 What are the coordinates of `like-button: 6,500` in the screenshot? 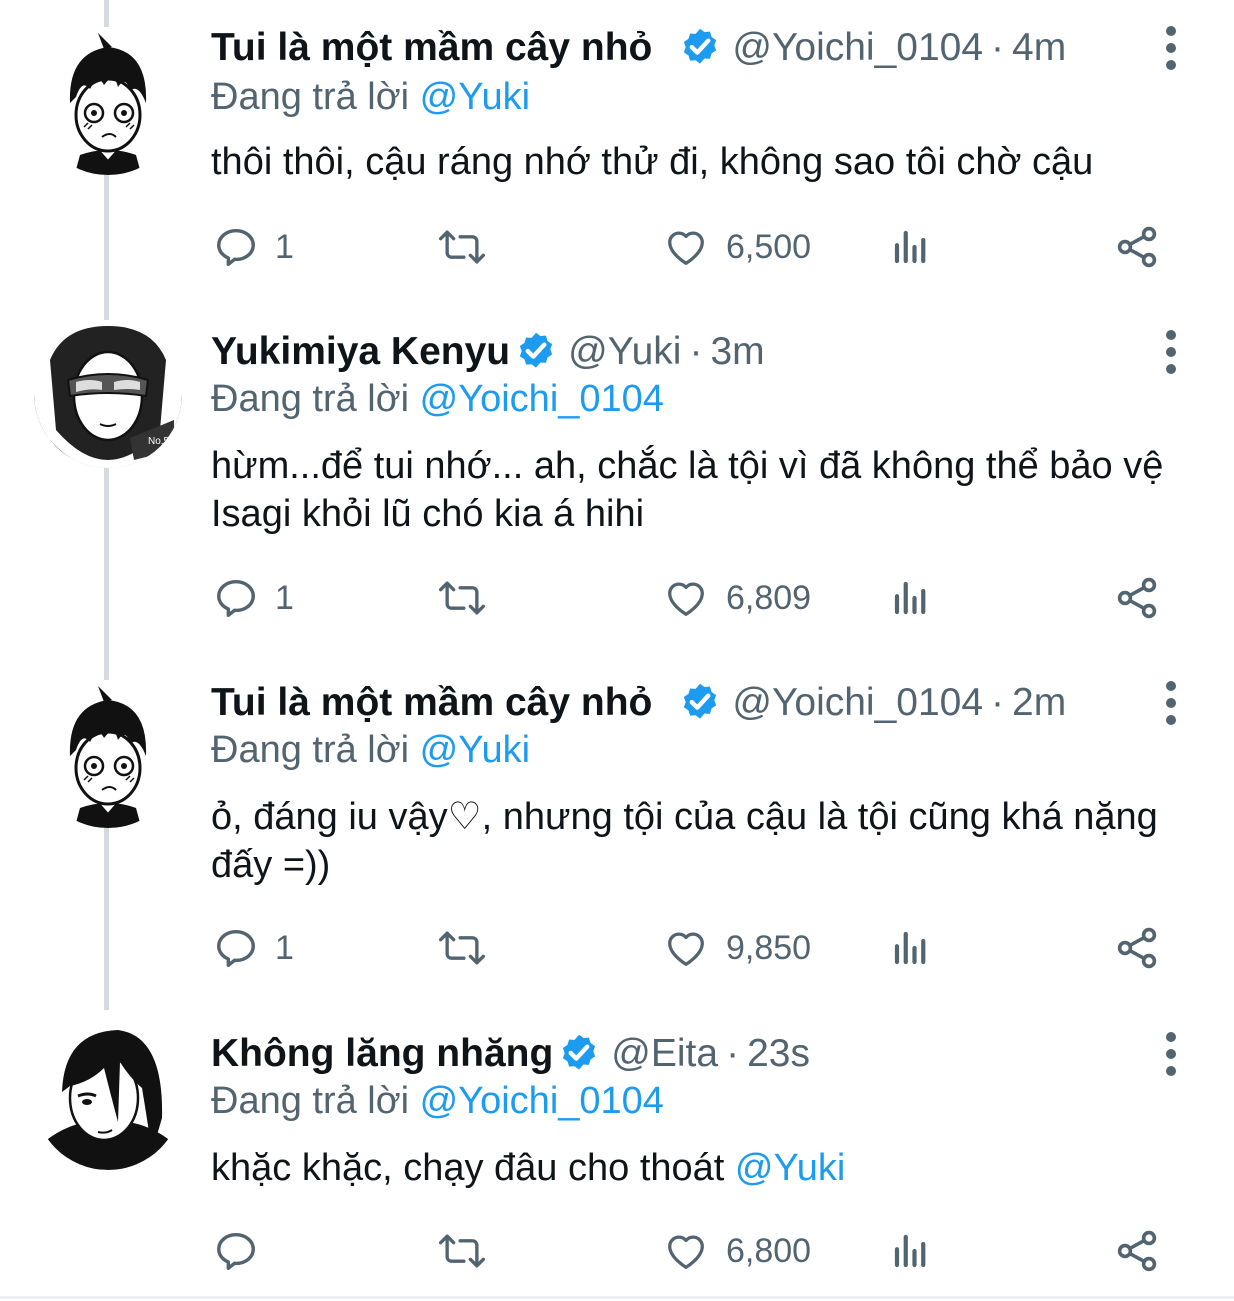 It's located at (736, 247).